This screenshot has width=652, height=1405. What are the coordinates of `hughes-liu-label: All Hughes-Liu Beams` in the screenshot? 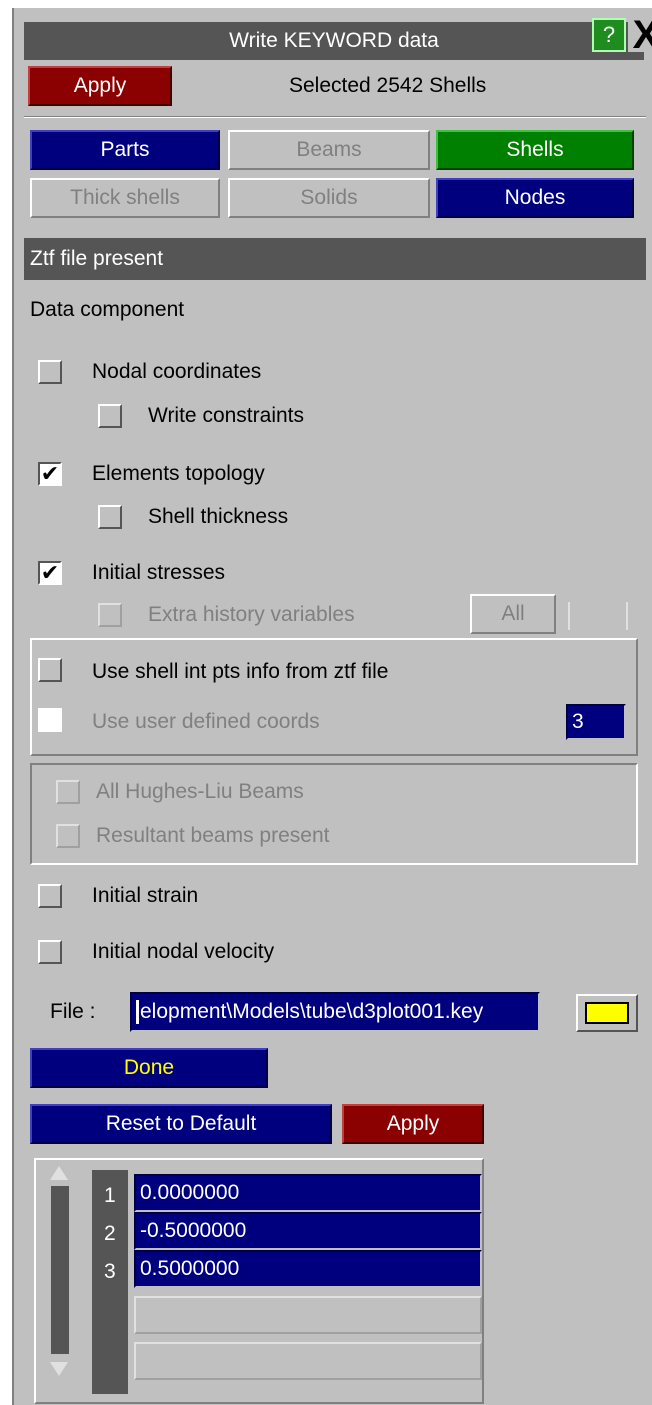 It's located at (200, 791).